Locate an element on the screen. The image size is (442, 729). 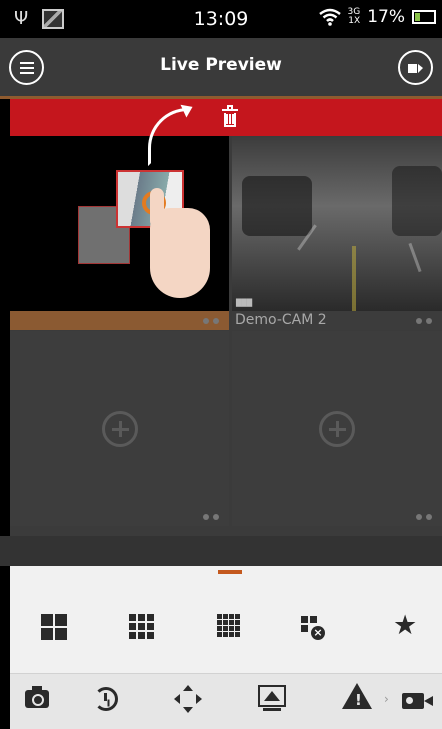
title-bar: Live Preview is located at coordinates (221, 67).